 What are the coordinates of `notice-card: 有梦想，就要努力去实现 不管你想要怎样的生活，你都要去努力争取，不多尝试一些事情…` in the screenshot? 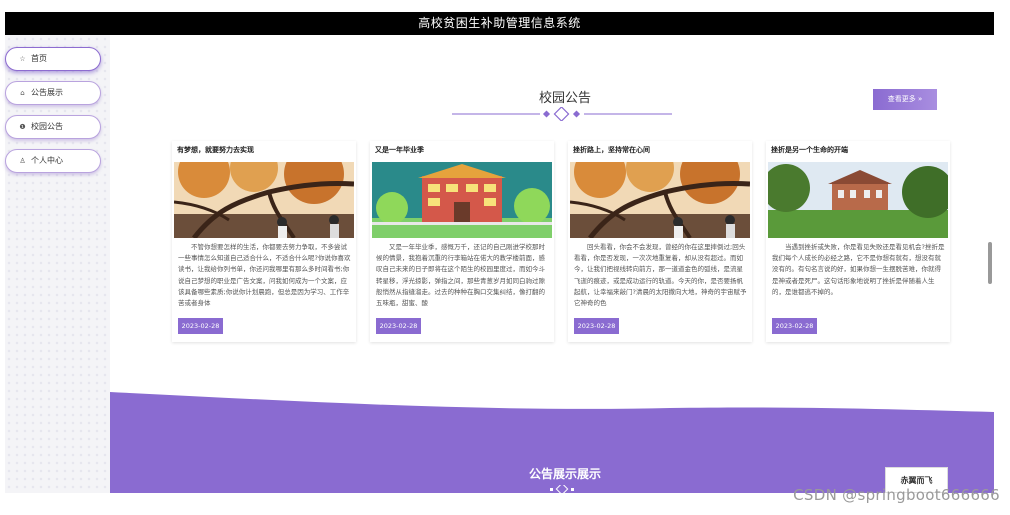 It's located at (264, 241).